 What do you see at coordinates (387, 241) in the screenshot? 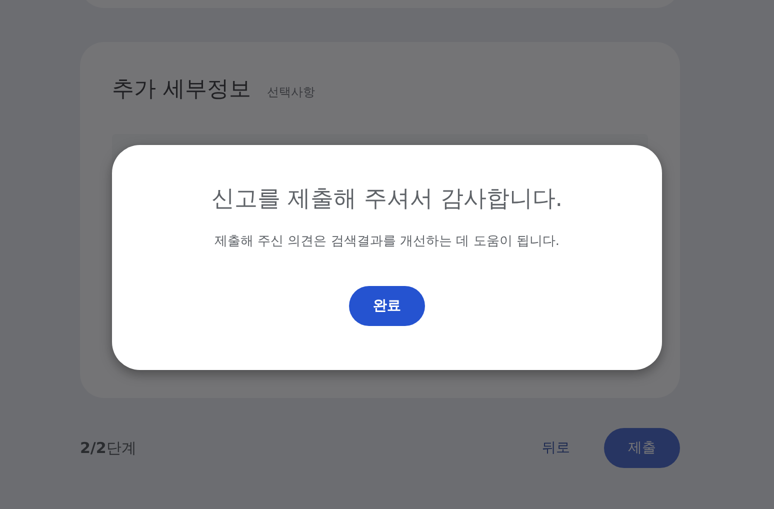
I see `dialog-message: 제출해 주신 의견은 검색결과를 개선하는 데 도움이 됩니다.` at bounding box center [387, 241].